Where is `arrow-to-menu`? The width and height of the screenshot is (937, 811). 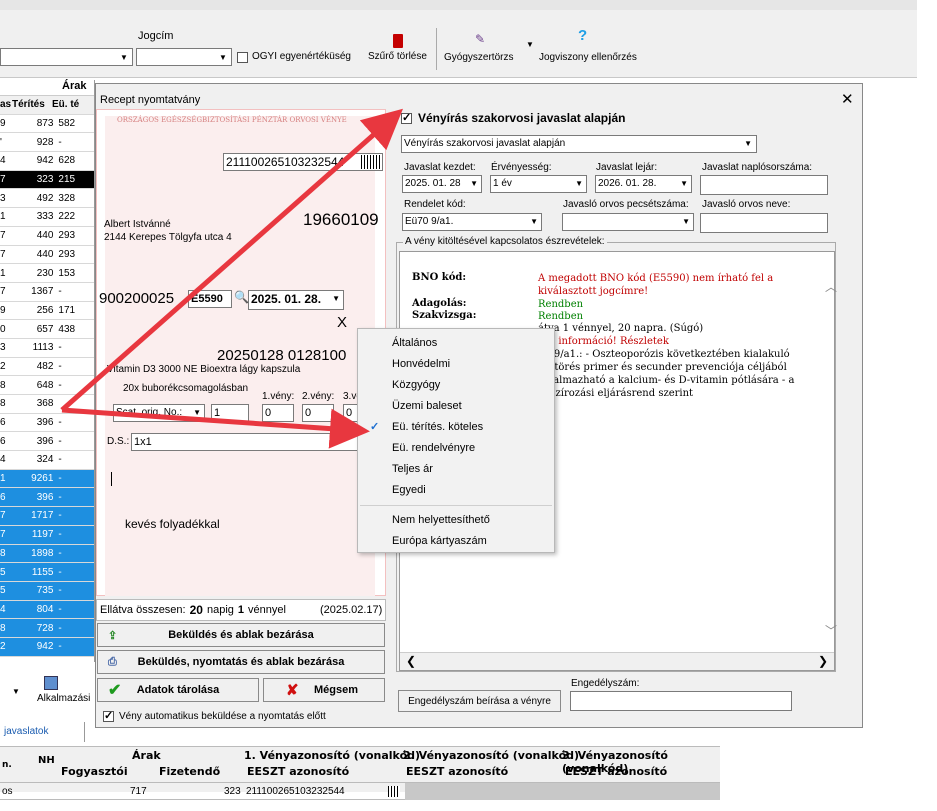
arrow-to-menu is located at coordinates (215, 428).